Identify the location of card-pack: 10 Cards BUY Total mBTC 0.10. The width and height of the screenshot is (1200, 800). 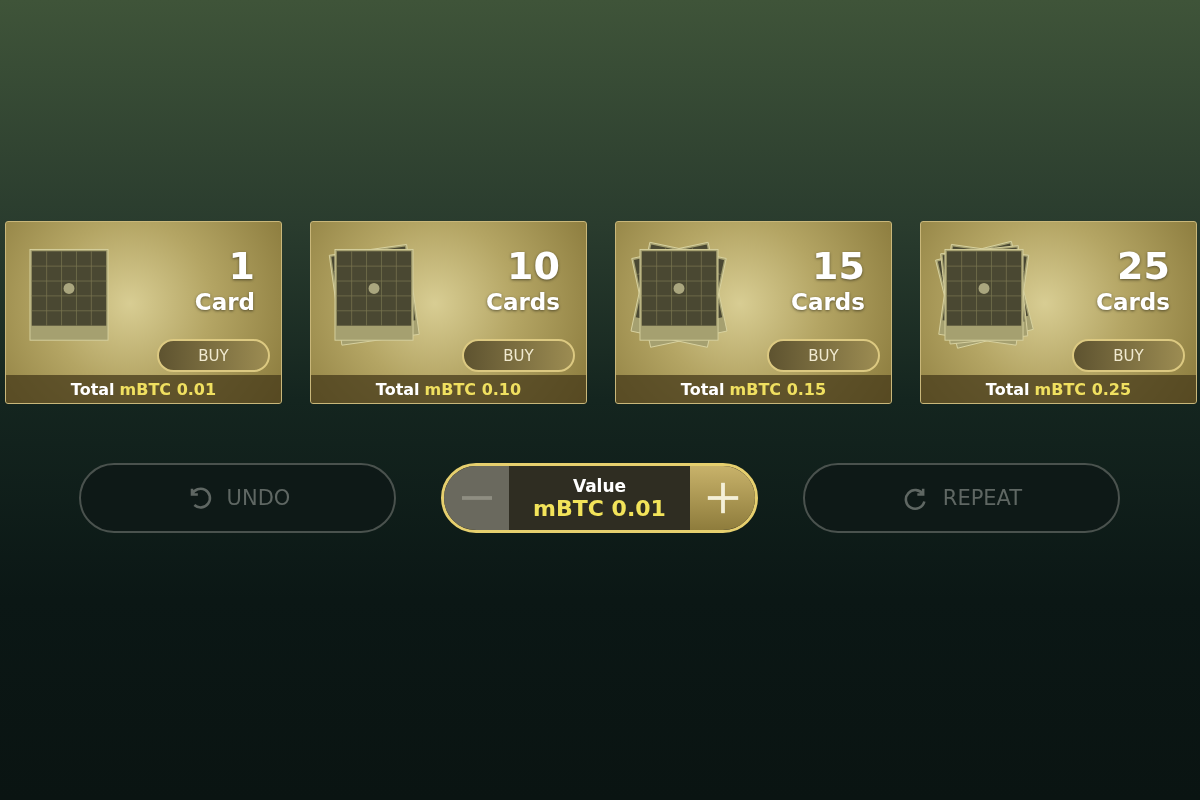
(448, 312).